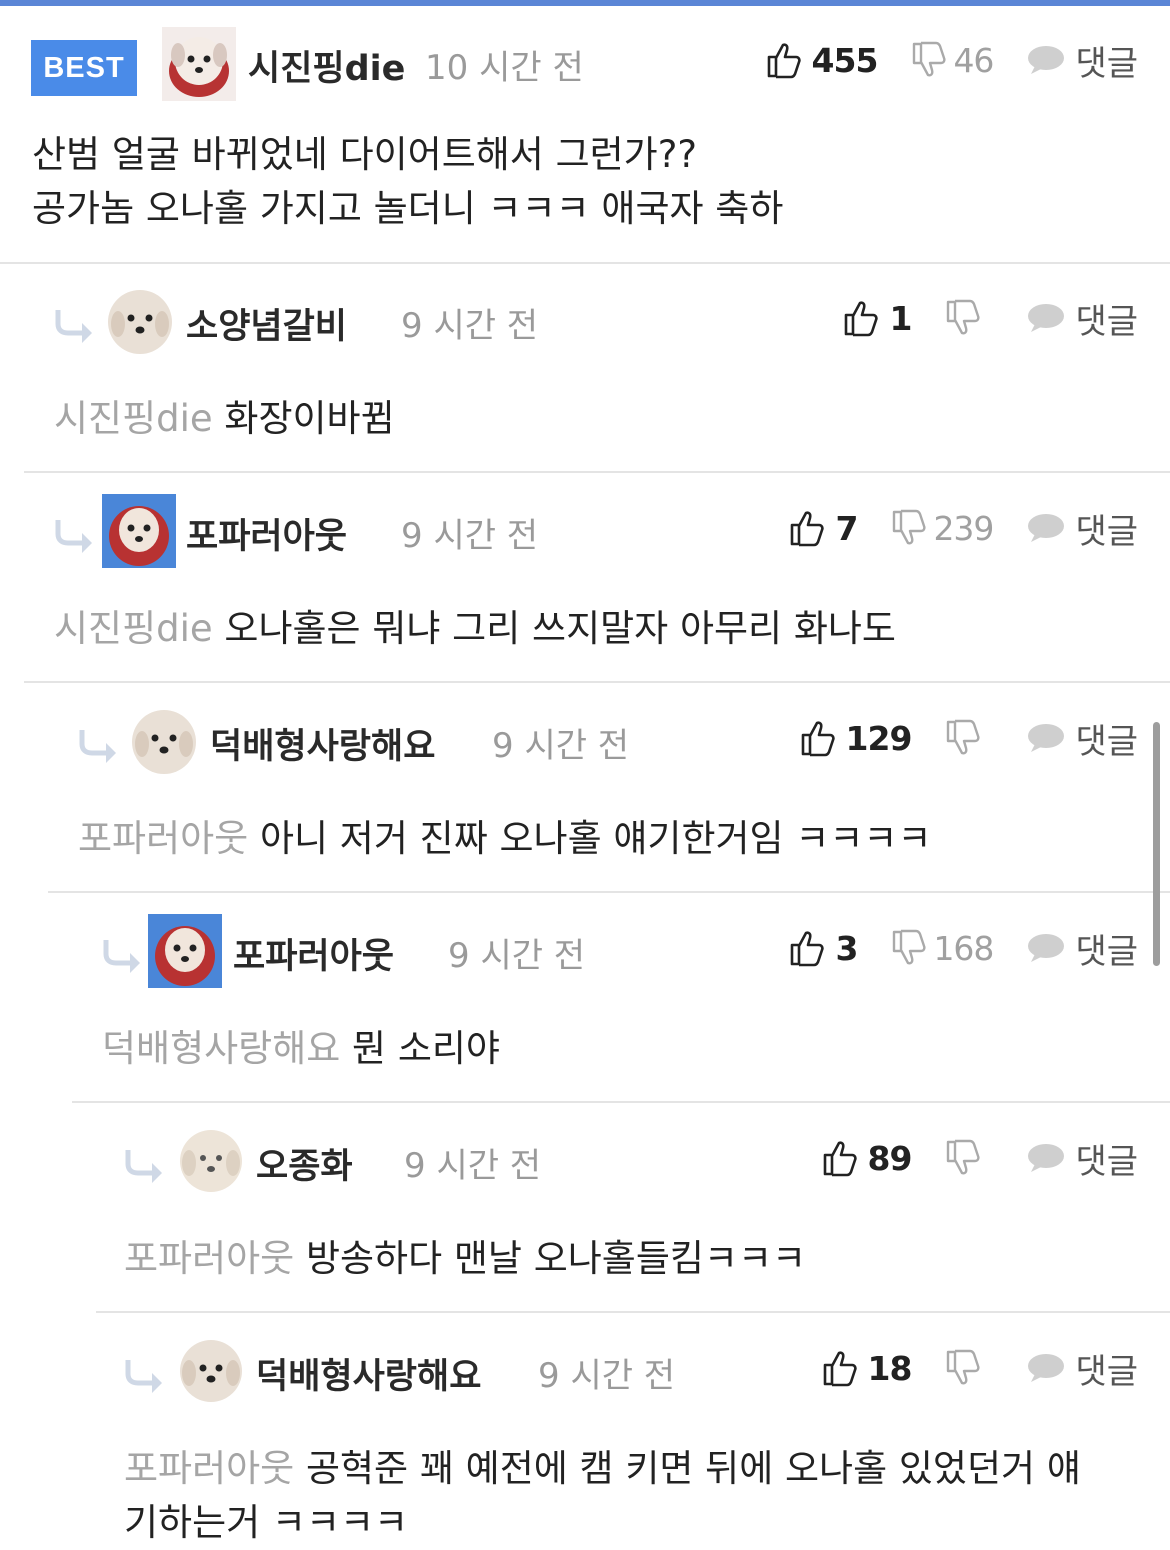  What do you see at coordinates (585, 368) in the screenshot?
I see `reply-comment: 소양념갈비 9 시간 전 1 댓글 시진핑die 화장이바뀜` at bounding box center [585, 368].